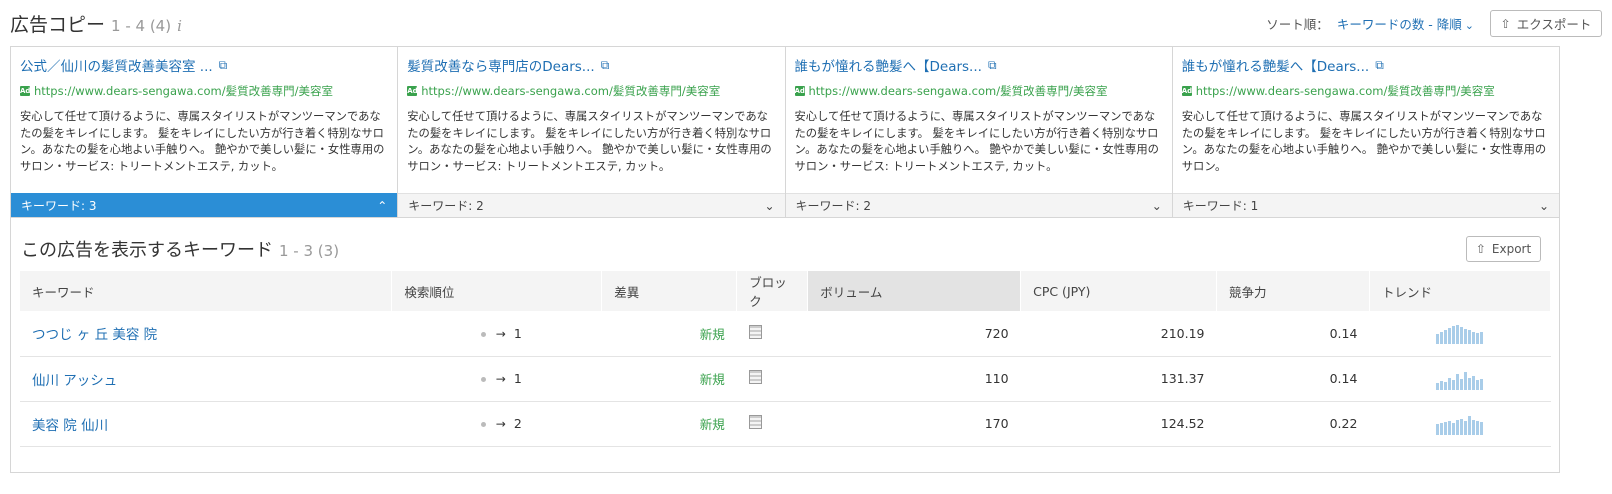 The height and width of the screenshot is (494, 1612). What do you see at coordinates (996, 423) in the screenshot?
I see `volume-value: 170` at bounding box center [996, 423].